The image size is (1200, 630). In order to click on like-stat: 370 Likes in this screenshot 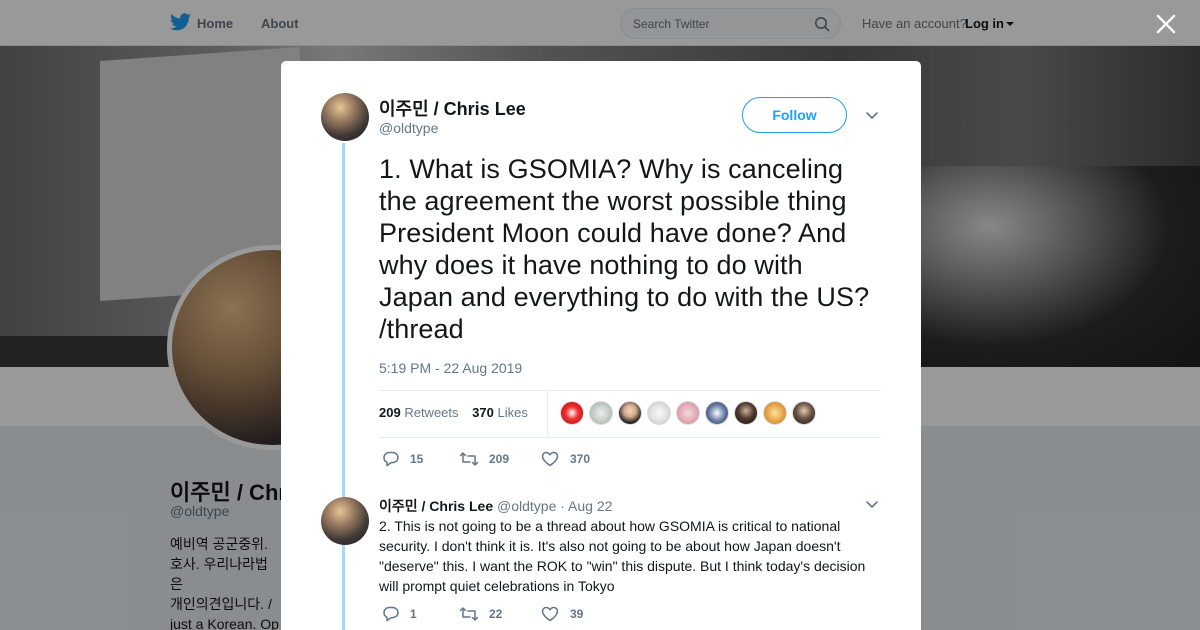, I will do `click(500, 412)`.